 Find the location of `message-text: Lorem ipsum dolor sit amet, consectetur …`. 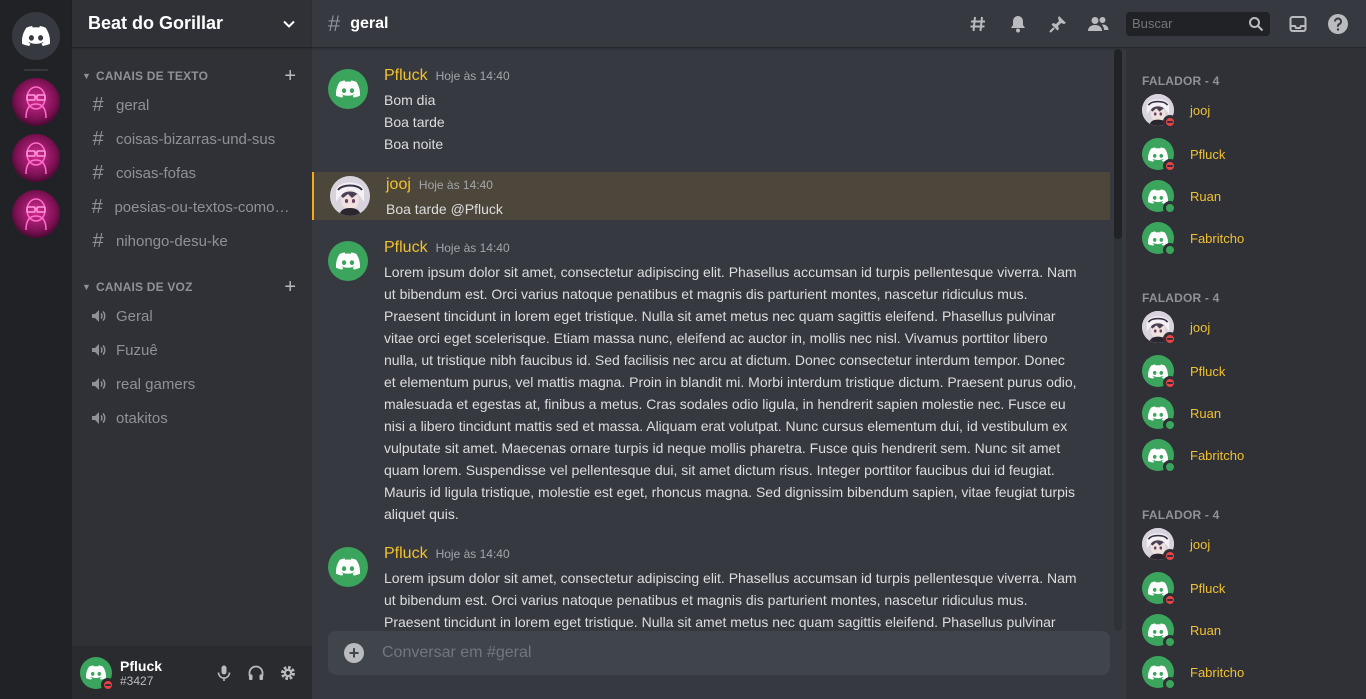

message-text: Lorem ipsum dolor sit amet, consectetur … is located at coordinates (730, 272).